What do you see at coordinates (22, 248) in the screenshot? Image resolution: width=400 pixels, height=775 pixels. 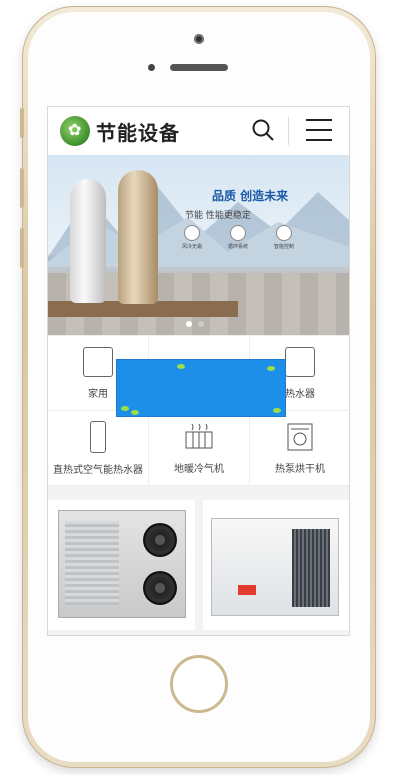 I see `volume-down-button` at bounding box center [22, 248].